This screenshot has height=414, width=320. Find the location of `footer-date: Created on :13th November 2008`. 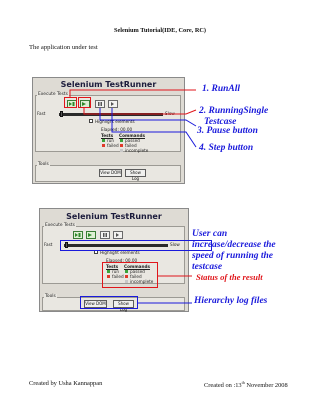

footer-date: Created on :13th November 2008 is located at coordinates (246, 384).